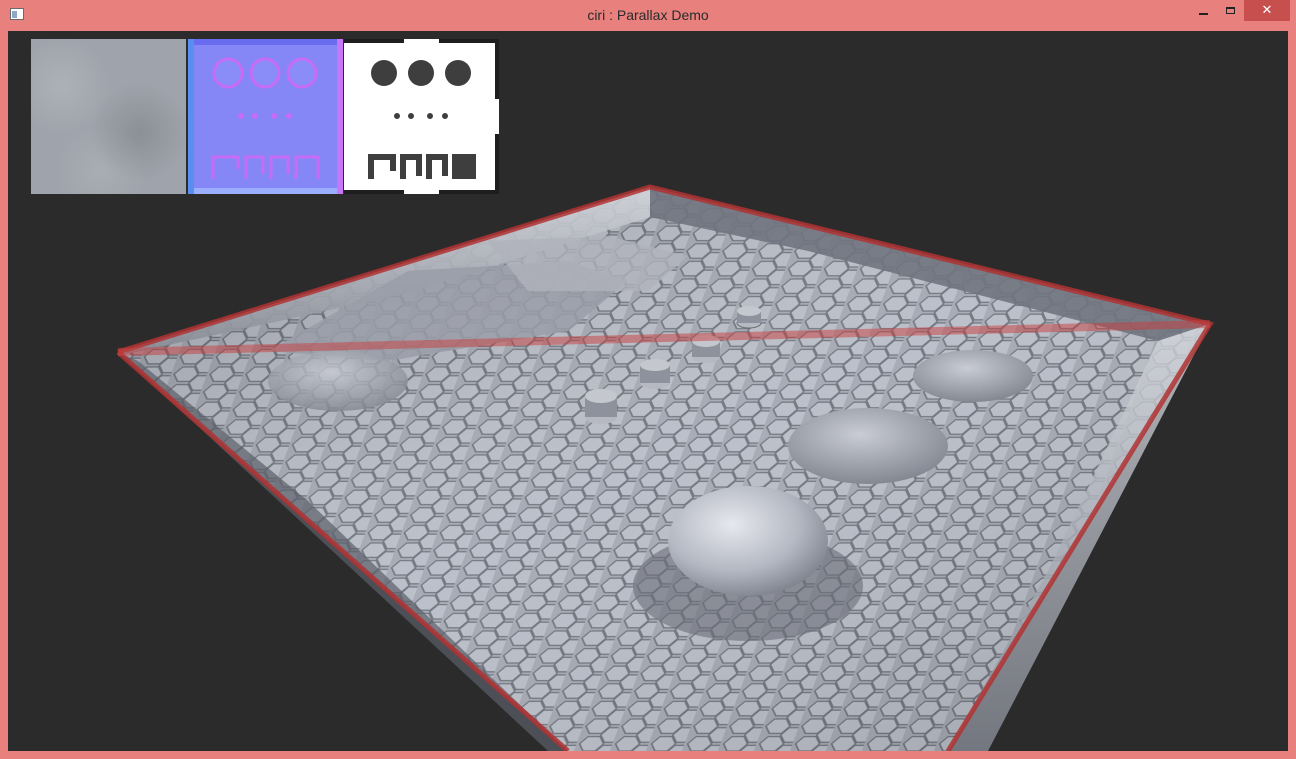  I want to click on maximize-icon, so click(1230, 10).